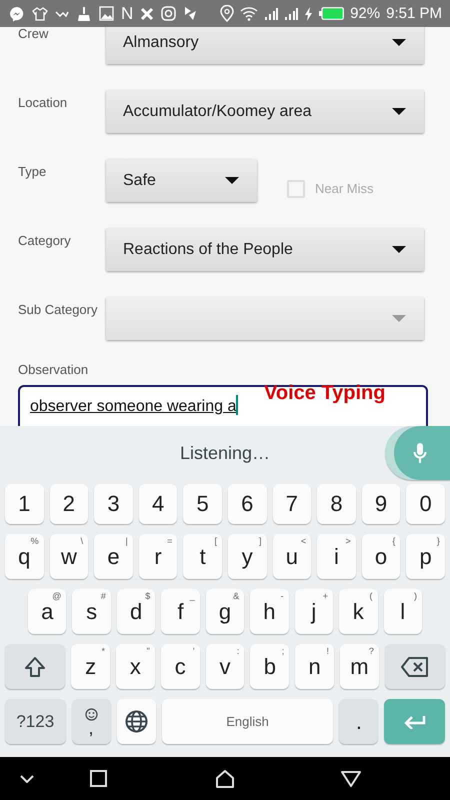 Image resolution: width=450 pixels, height=800 pixels. I want to click on battery-icon, so click(331, 13).